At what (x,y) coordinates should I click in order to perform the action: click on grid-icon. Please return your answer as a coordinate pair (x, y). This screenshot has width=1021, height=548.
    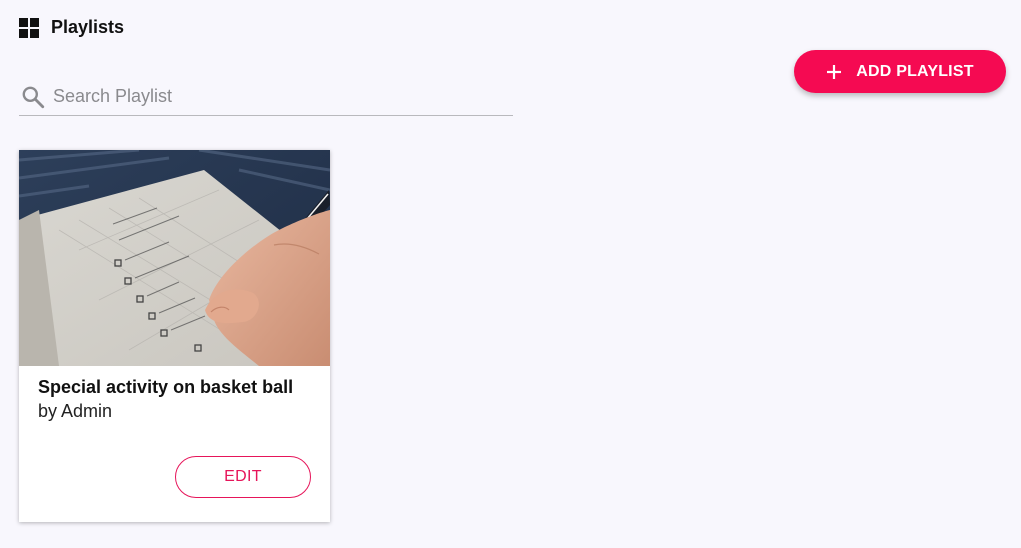
    Looking at the image, I should click on (29, 27).